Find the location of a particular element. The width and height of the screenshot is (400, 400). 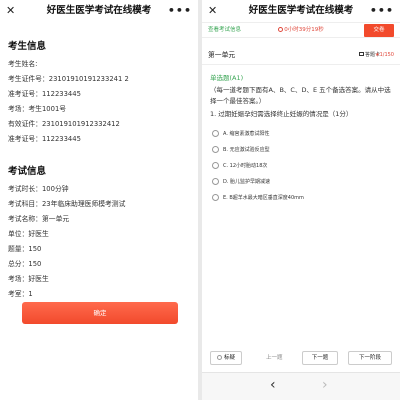

option-a: A. 缩宫素激惹试阳性 is located at coordinates (306, 134).